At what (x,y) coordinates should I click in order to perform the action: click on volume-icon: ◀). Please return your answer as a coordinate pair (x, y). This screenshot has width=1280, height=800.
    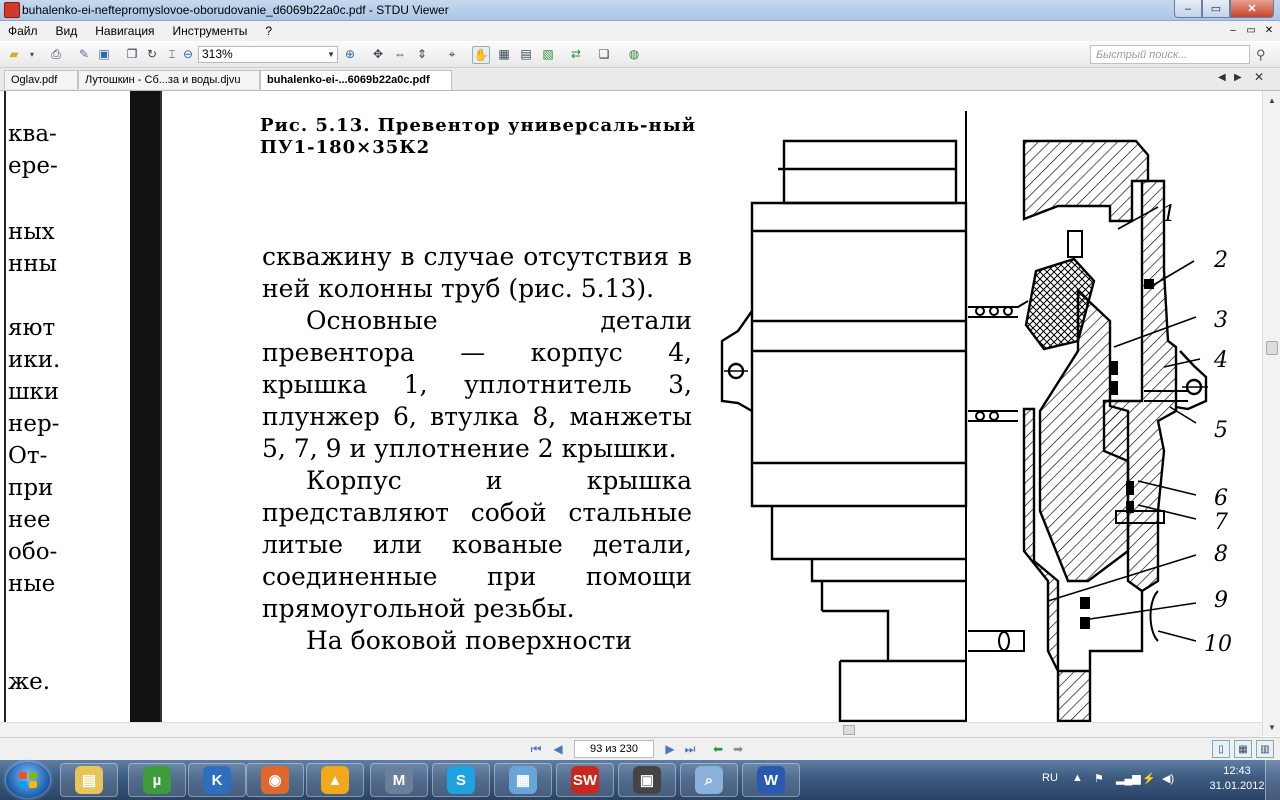
    Looking at the image, I should click on (1168, 778).